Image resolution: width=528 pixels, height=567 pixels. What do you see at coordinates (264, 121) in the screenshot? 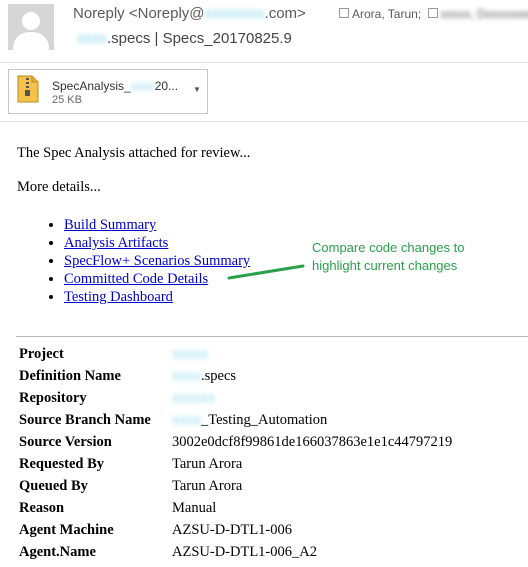
I see `attachment-divider` at bounding box center [264, 121].